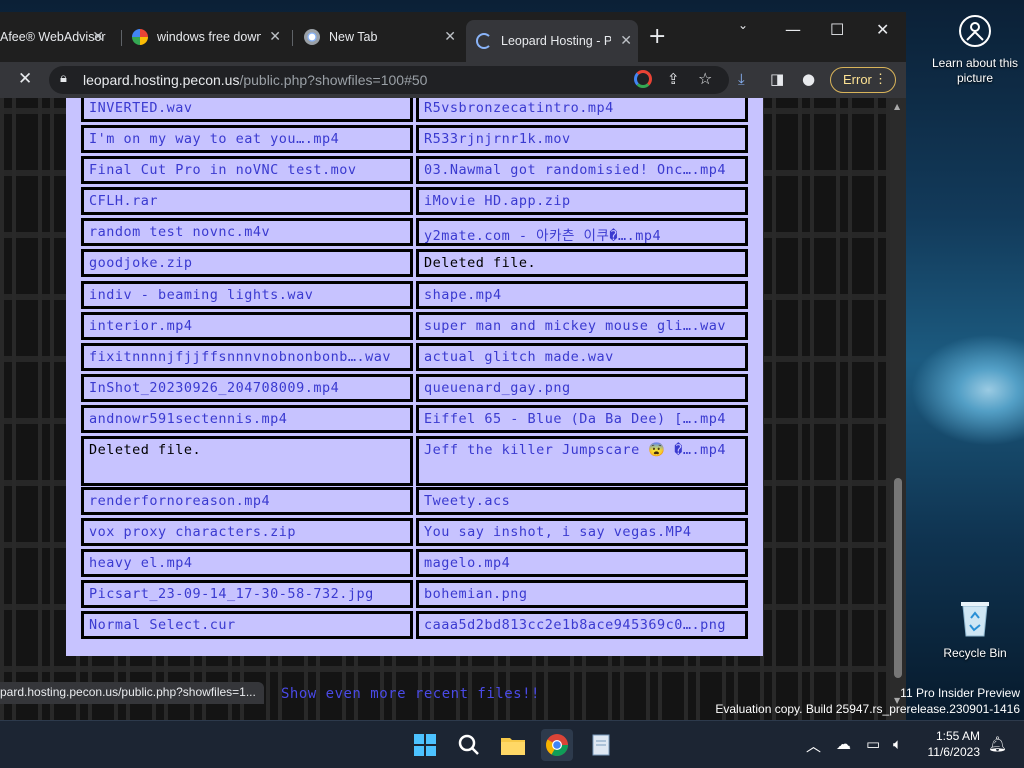  What do you see at coordinates (975, 629) in the screenshot?
I see `recycle-bin-icon: Recycle Bin` at bounding box center [975, 629].